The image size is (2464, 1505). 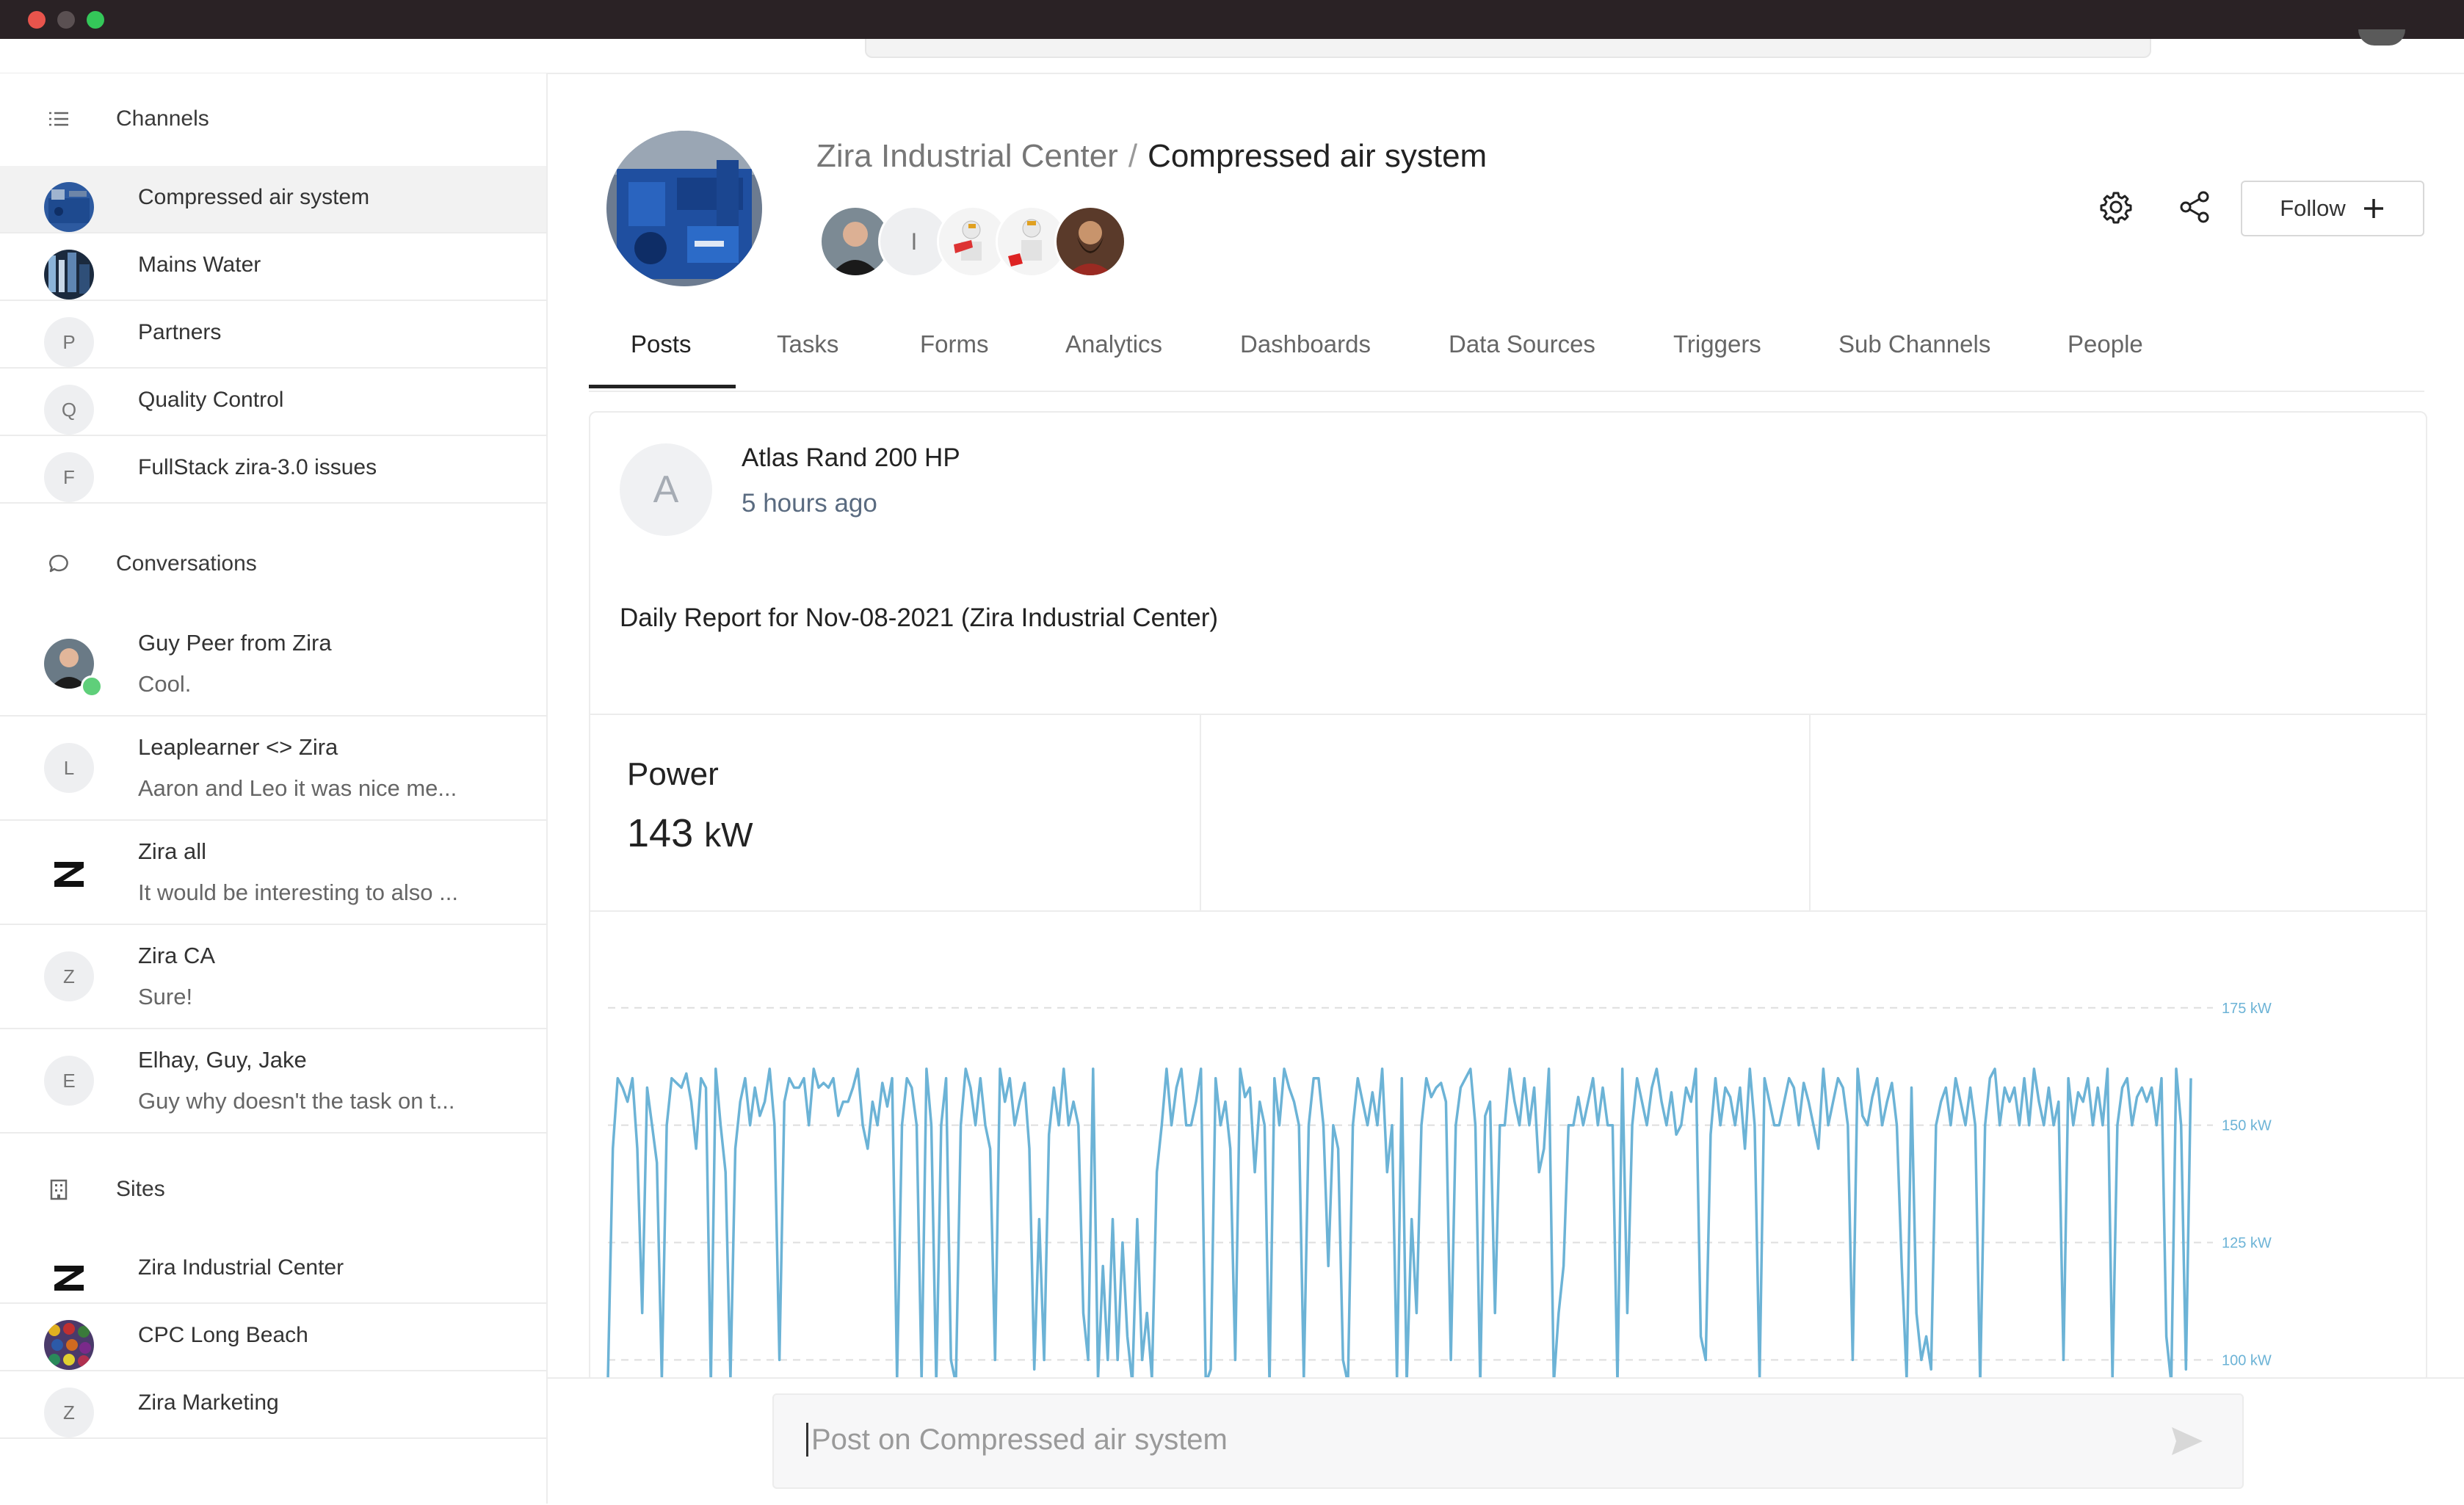 What do you see at coordinates (1914, 344) in the screenshot?
I see `tab-sub-channels: Sub Channels` at bounding box center [1914, 344].